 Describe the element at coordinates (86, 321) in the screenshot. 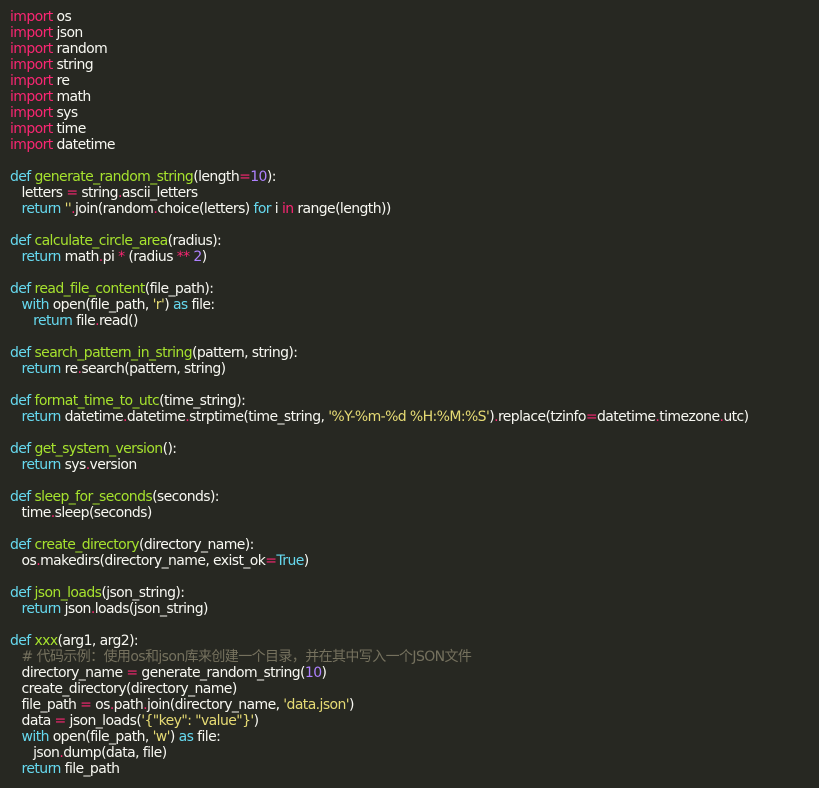

I see `code-token-text: file` at that location.